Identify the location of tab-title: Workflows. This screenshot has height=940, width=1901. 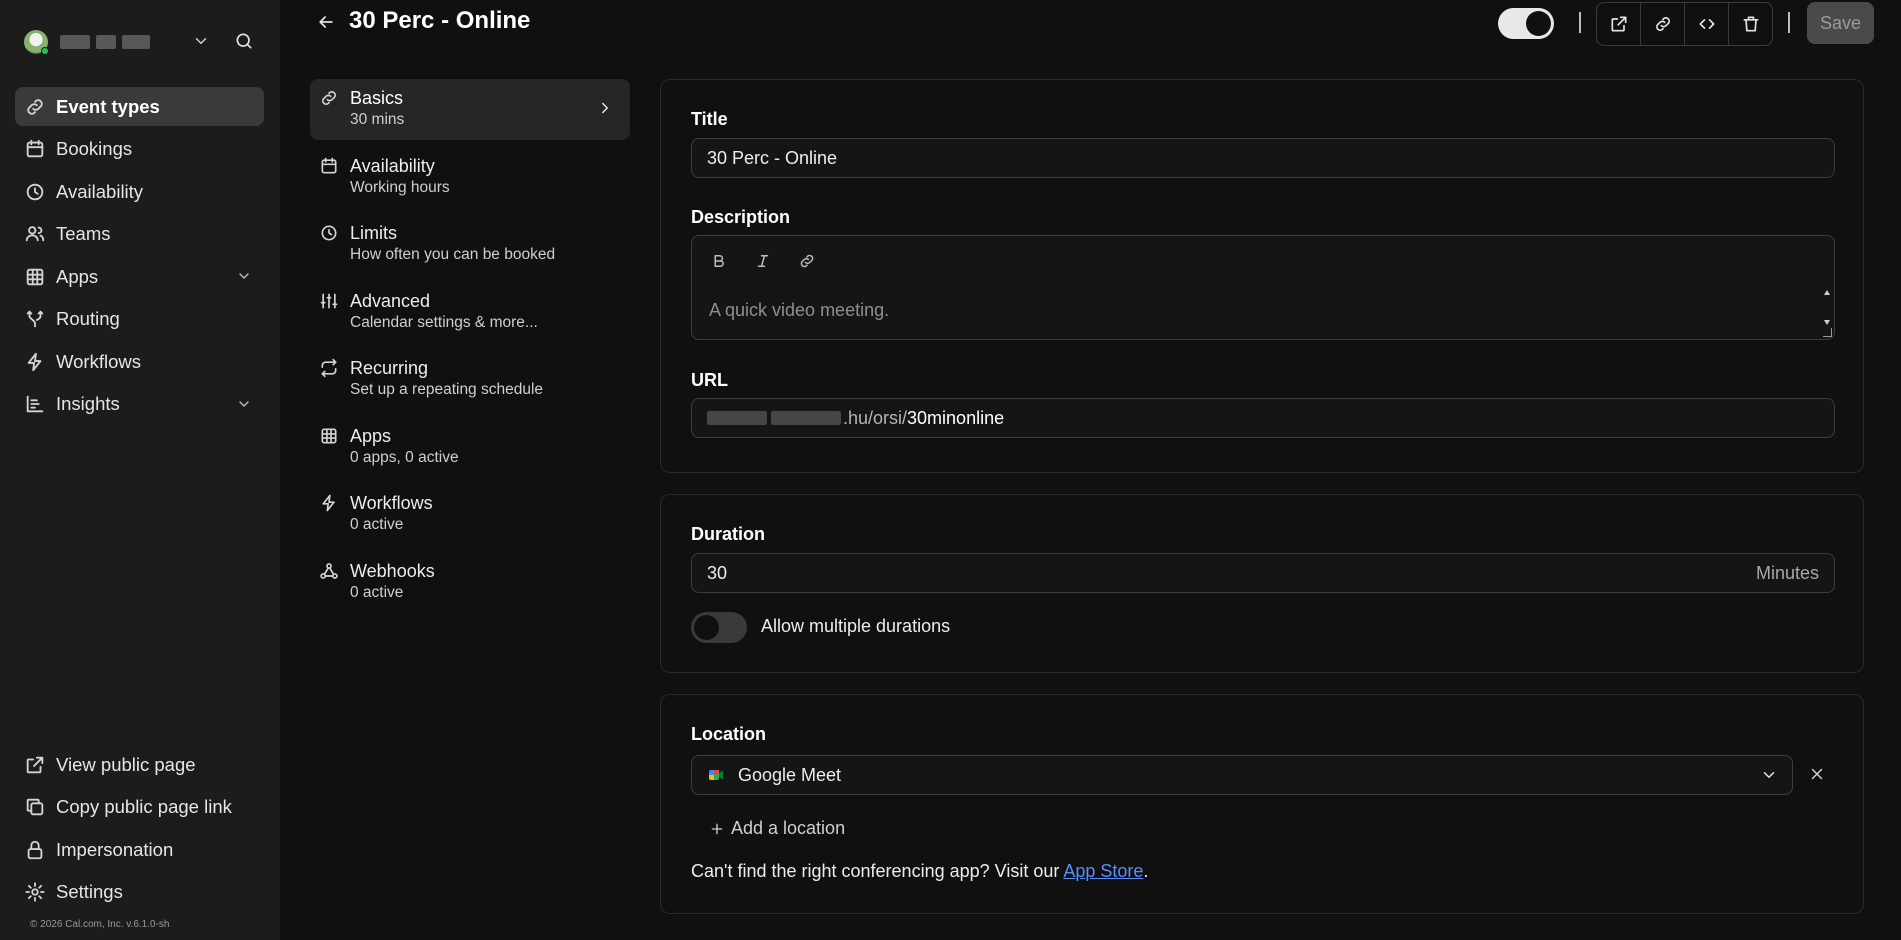
(391, 503).